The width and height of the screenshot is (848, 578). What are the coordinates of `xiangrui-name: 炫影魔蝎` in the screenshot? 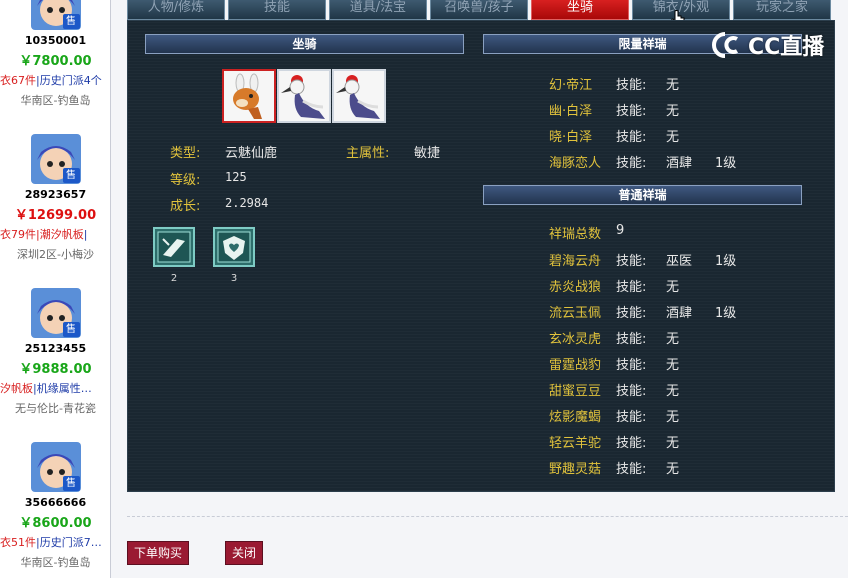 It's located at (575, 417).